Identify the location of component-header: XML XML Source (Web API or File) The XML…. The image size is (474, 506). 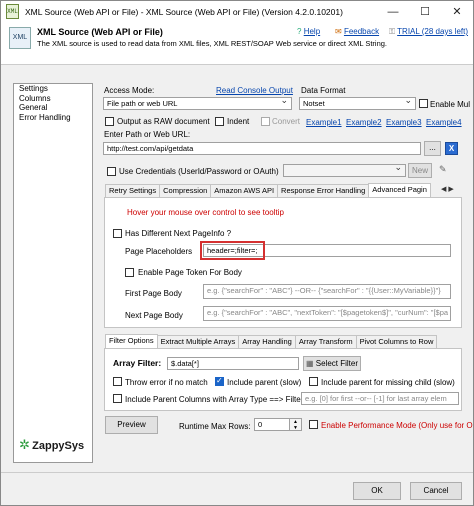
(237, 44).